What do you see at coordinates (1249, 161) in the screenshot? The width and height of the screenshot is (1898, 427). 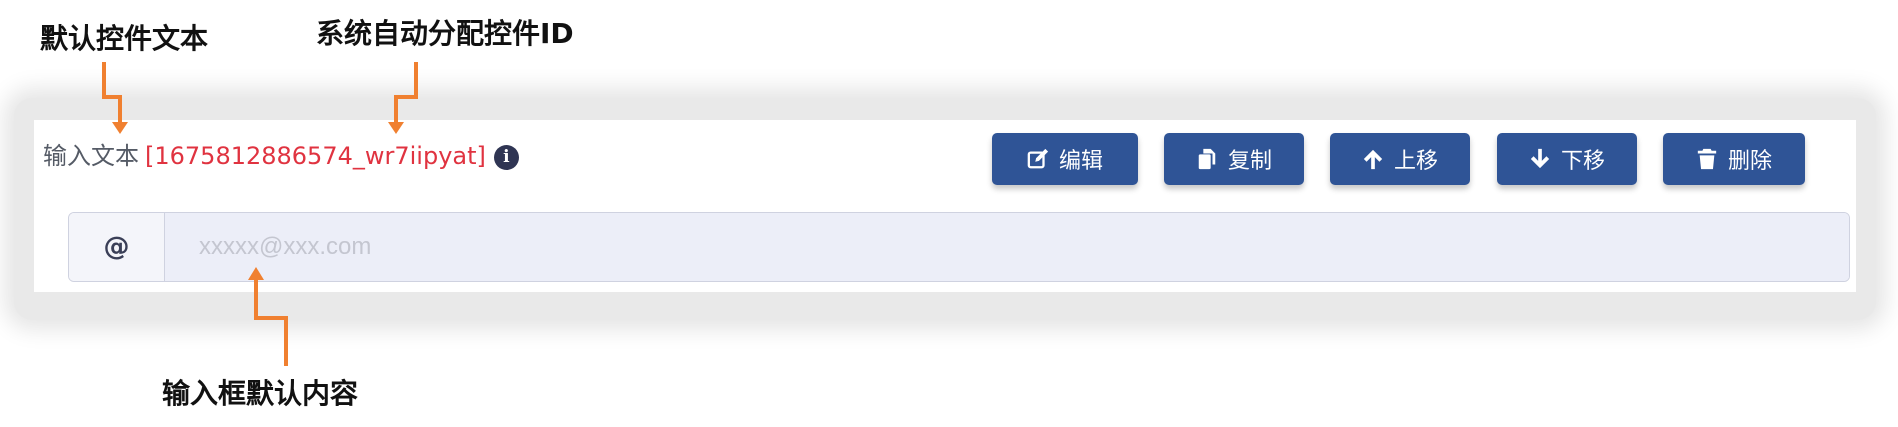 I see `copy-button-label: 复制` at bounding box center [1249, 161].